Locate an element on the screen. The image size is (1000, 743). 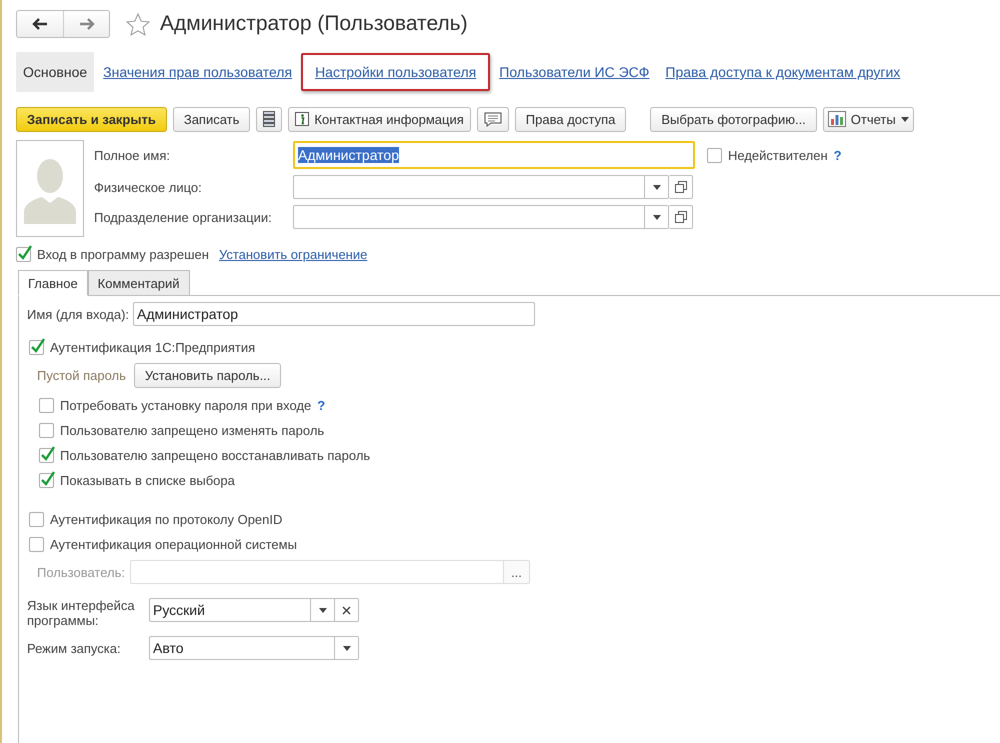
speech-bubble-icon is located at coordinates (493, 119).